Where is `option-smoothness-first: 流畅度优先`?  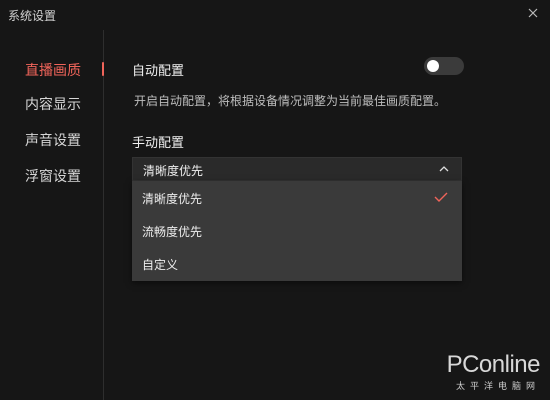
option-smoothness-first: 流畅度优先 is located at coordinates (297, 230).